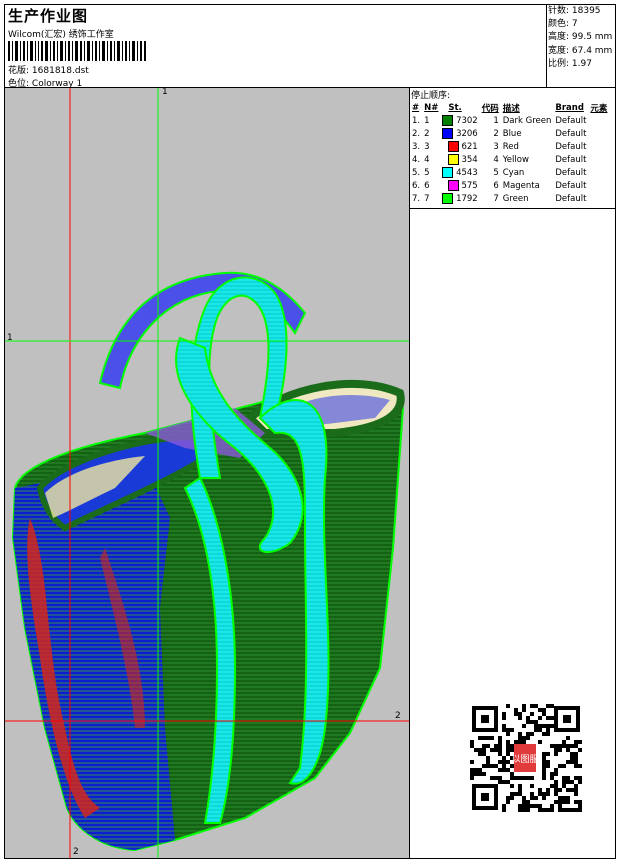 The image size is (620, 861). Describe the element at coordinates (76, 852) in the screenshot. I see `guide-v2-label: 2` at that location.